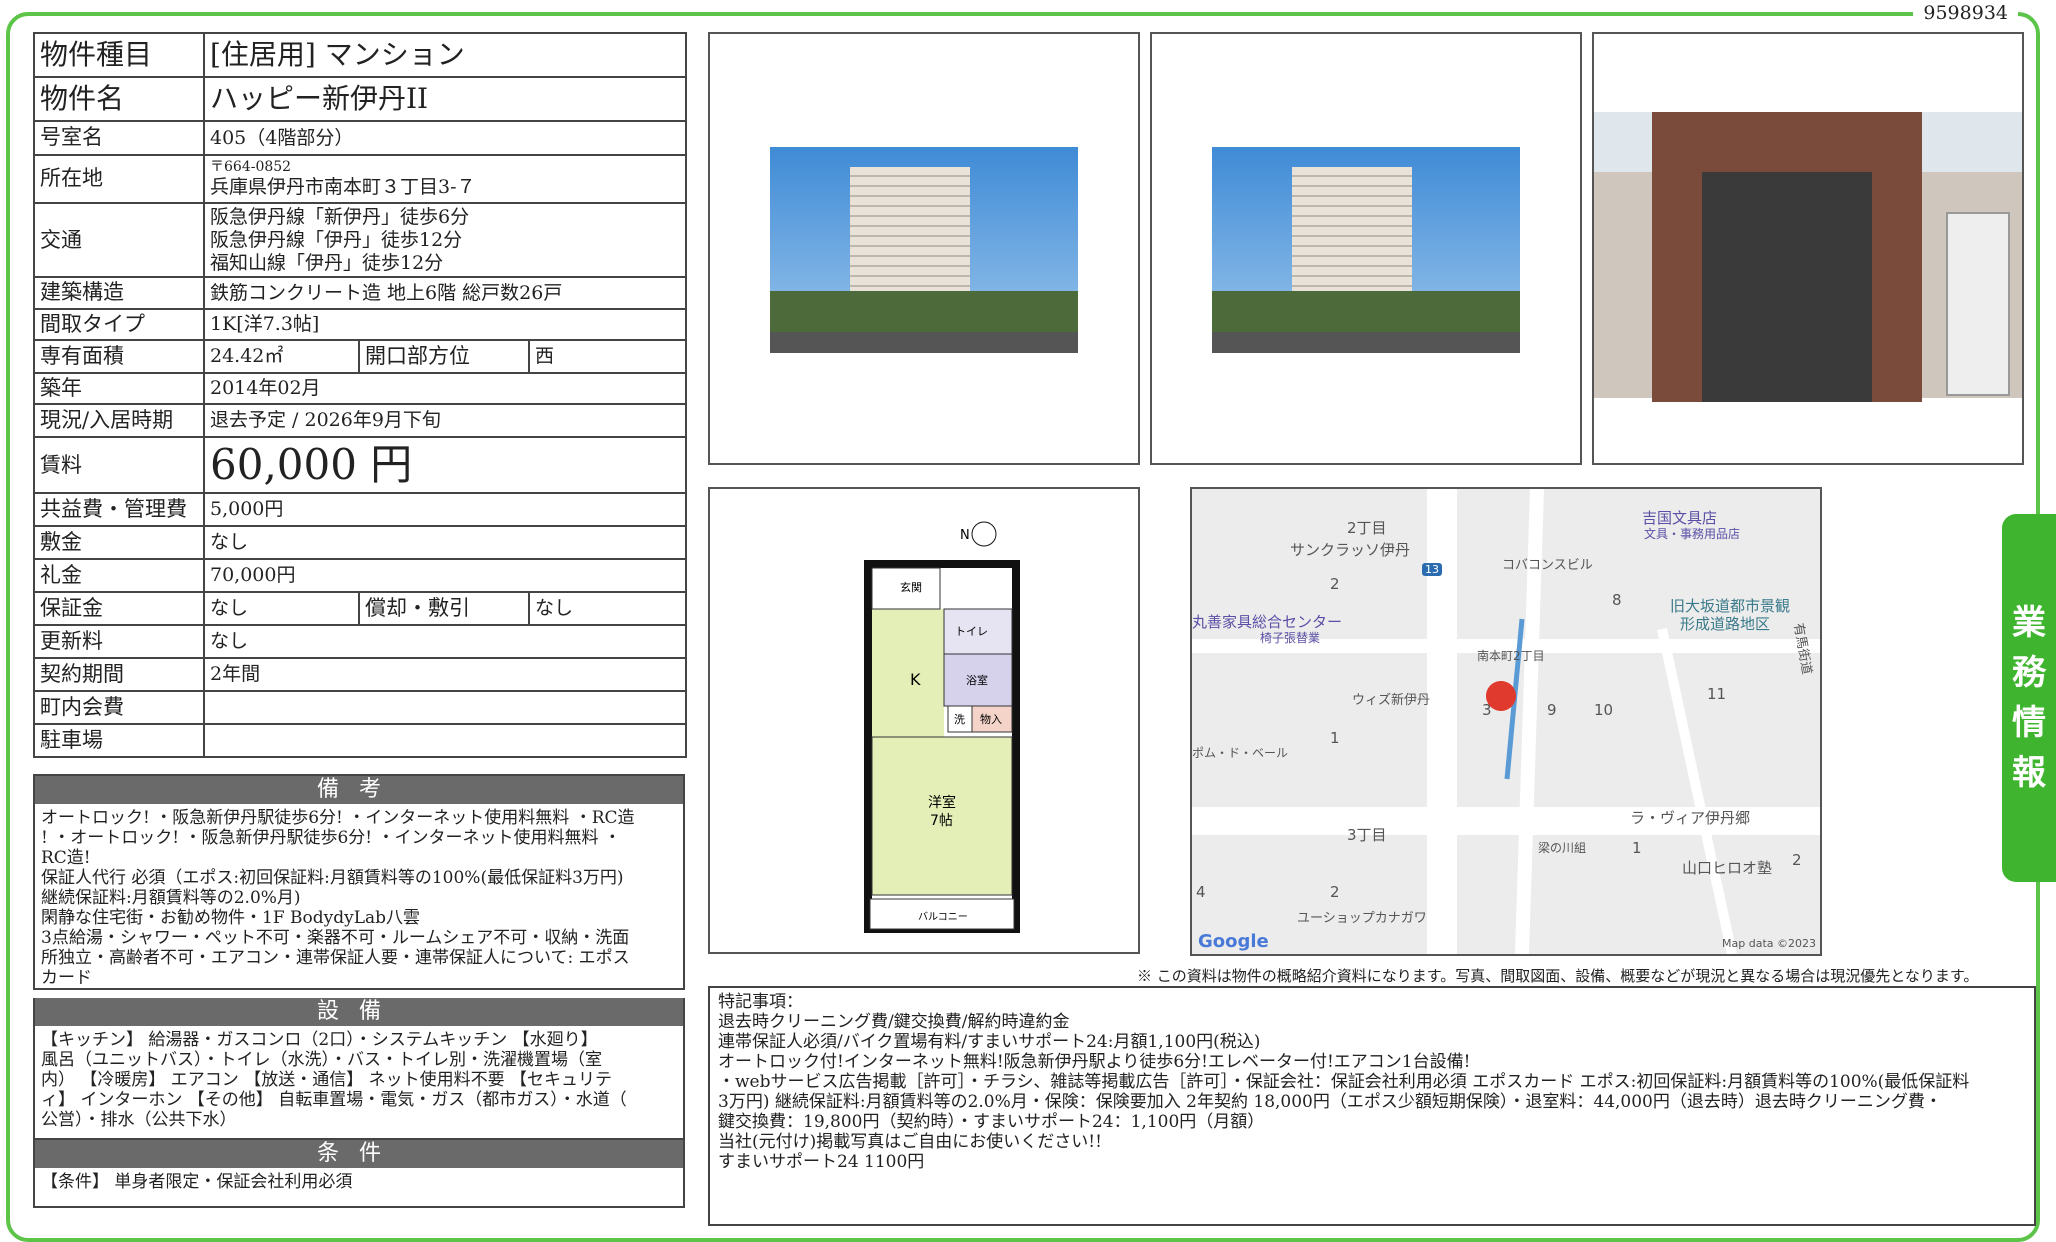 The image size is (2056, 1242). What do you see at coordinates (1725, 624) in the screenshot?
I see `map-label: 形成道路地区` at bounding box center [1725, 624].